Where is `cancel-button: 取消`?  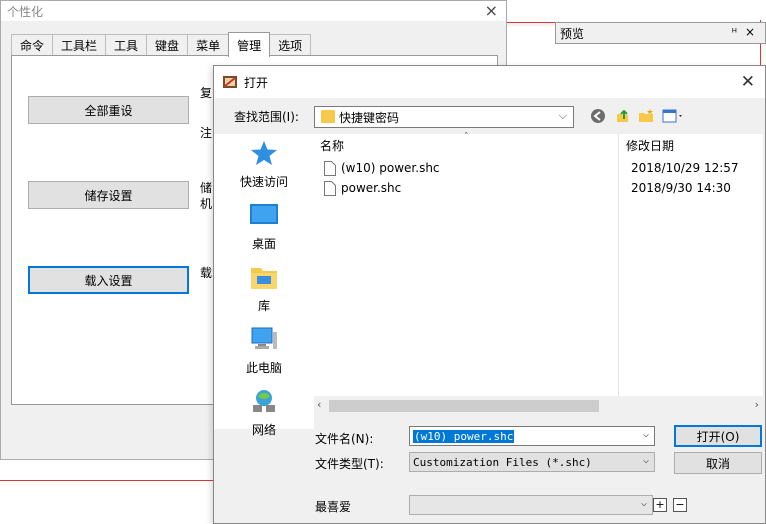
cancel-button: 取消 is located at coordinates (718, 463).